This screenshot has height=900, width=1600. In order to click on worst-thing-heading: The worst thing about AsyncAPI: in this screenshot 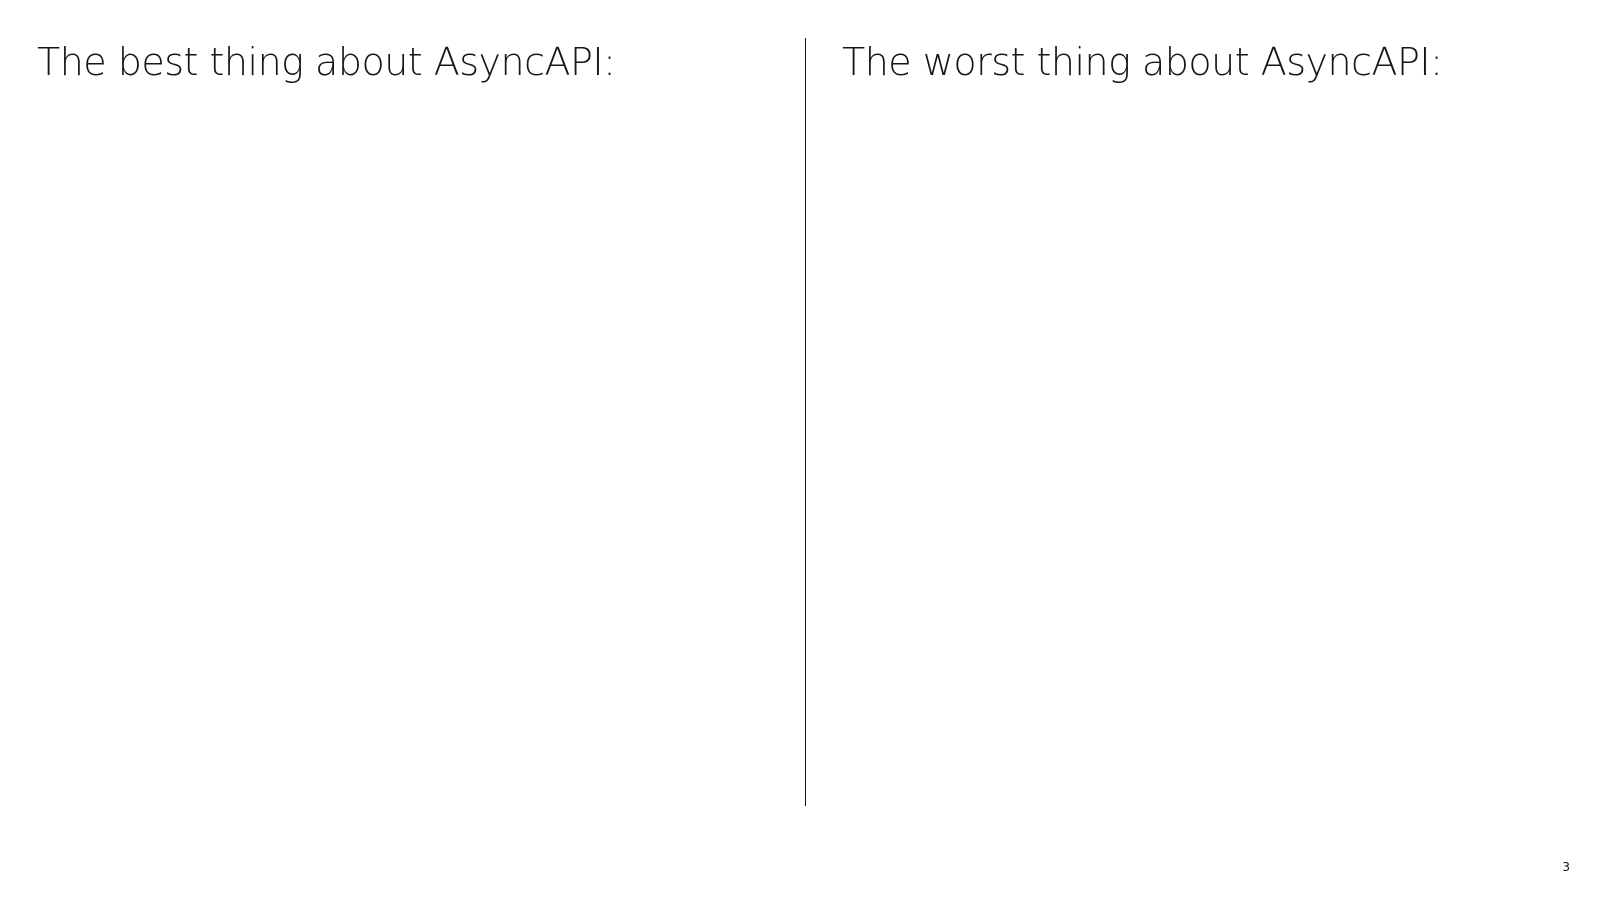, I will do `click(1142, 62)`.